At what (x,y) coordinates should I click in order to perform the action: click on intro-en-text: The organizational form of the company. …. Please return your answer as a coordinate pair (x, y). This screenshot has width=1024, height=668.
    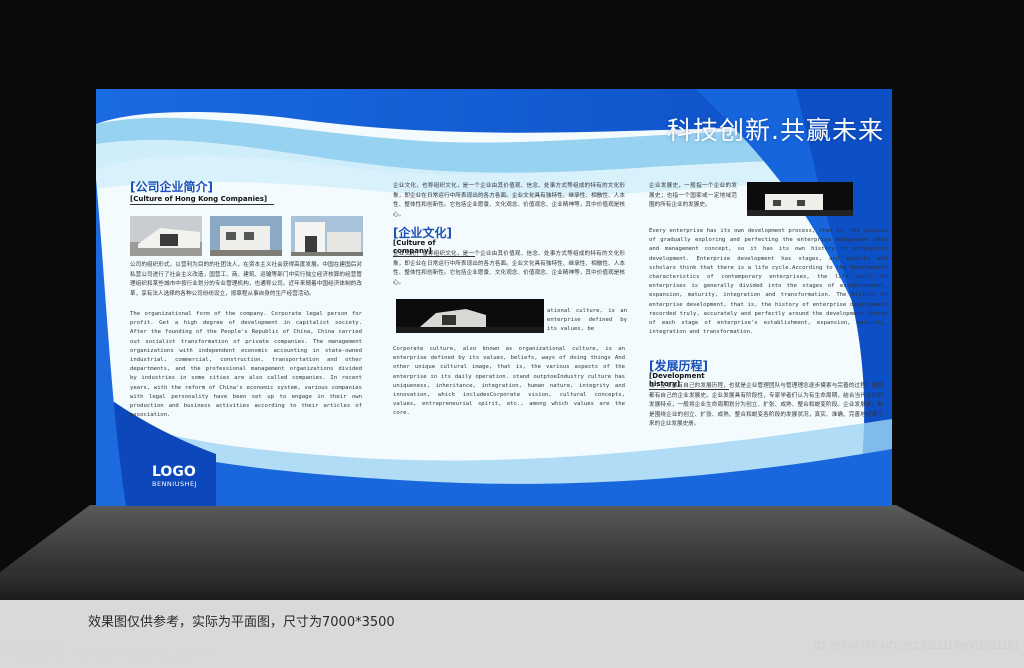
    Looking at the image, I should click on (246, 365).